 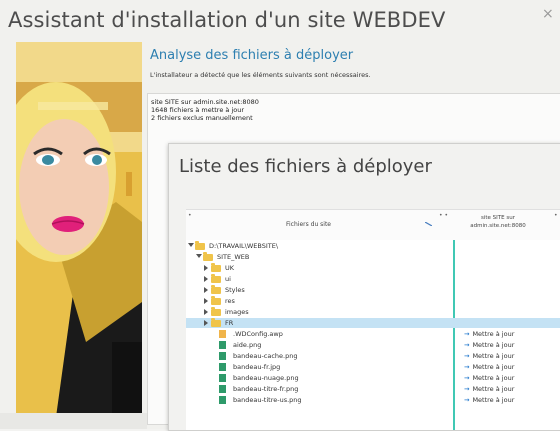 What do you see at coordinates (373, 257) in the screenshot?
I see `tree-folder-row: SITE_WEB` at bounding box center [373, 257].